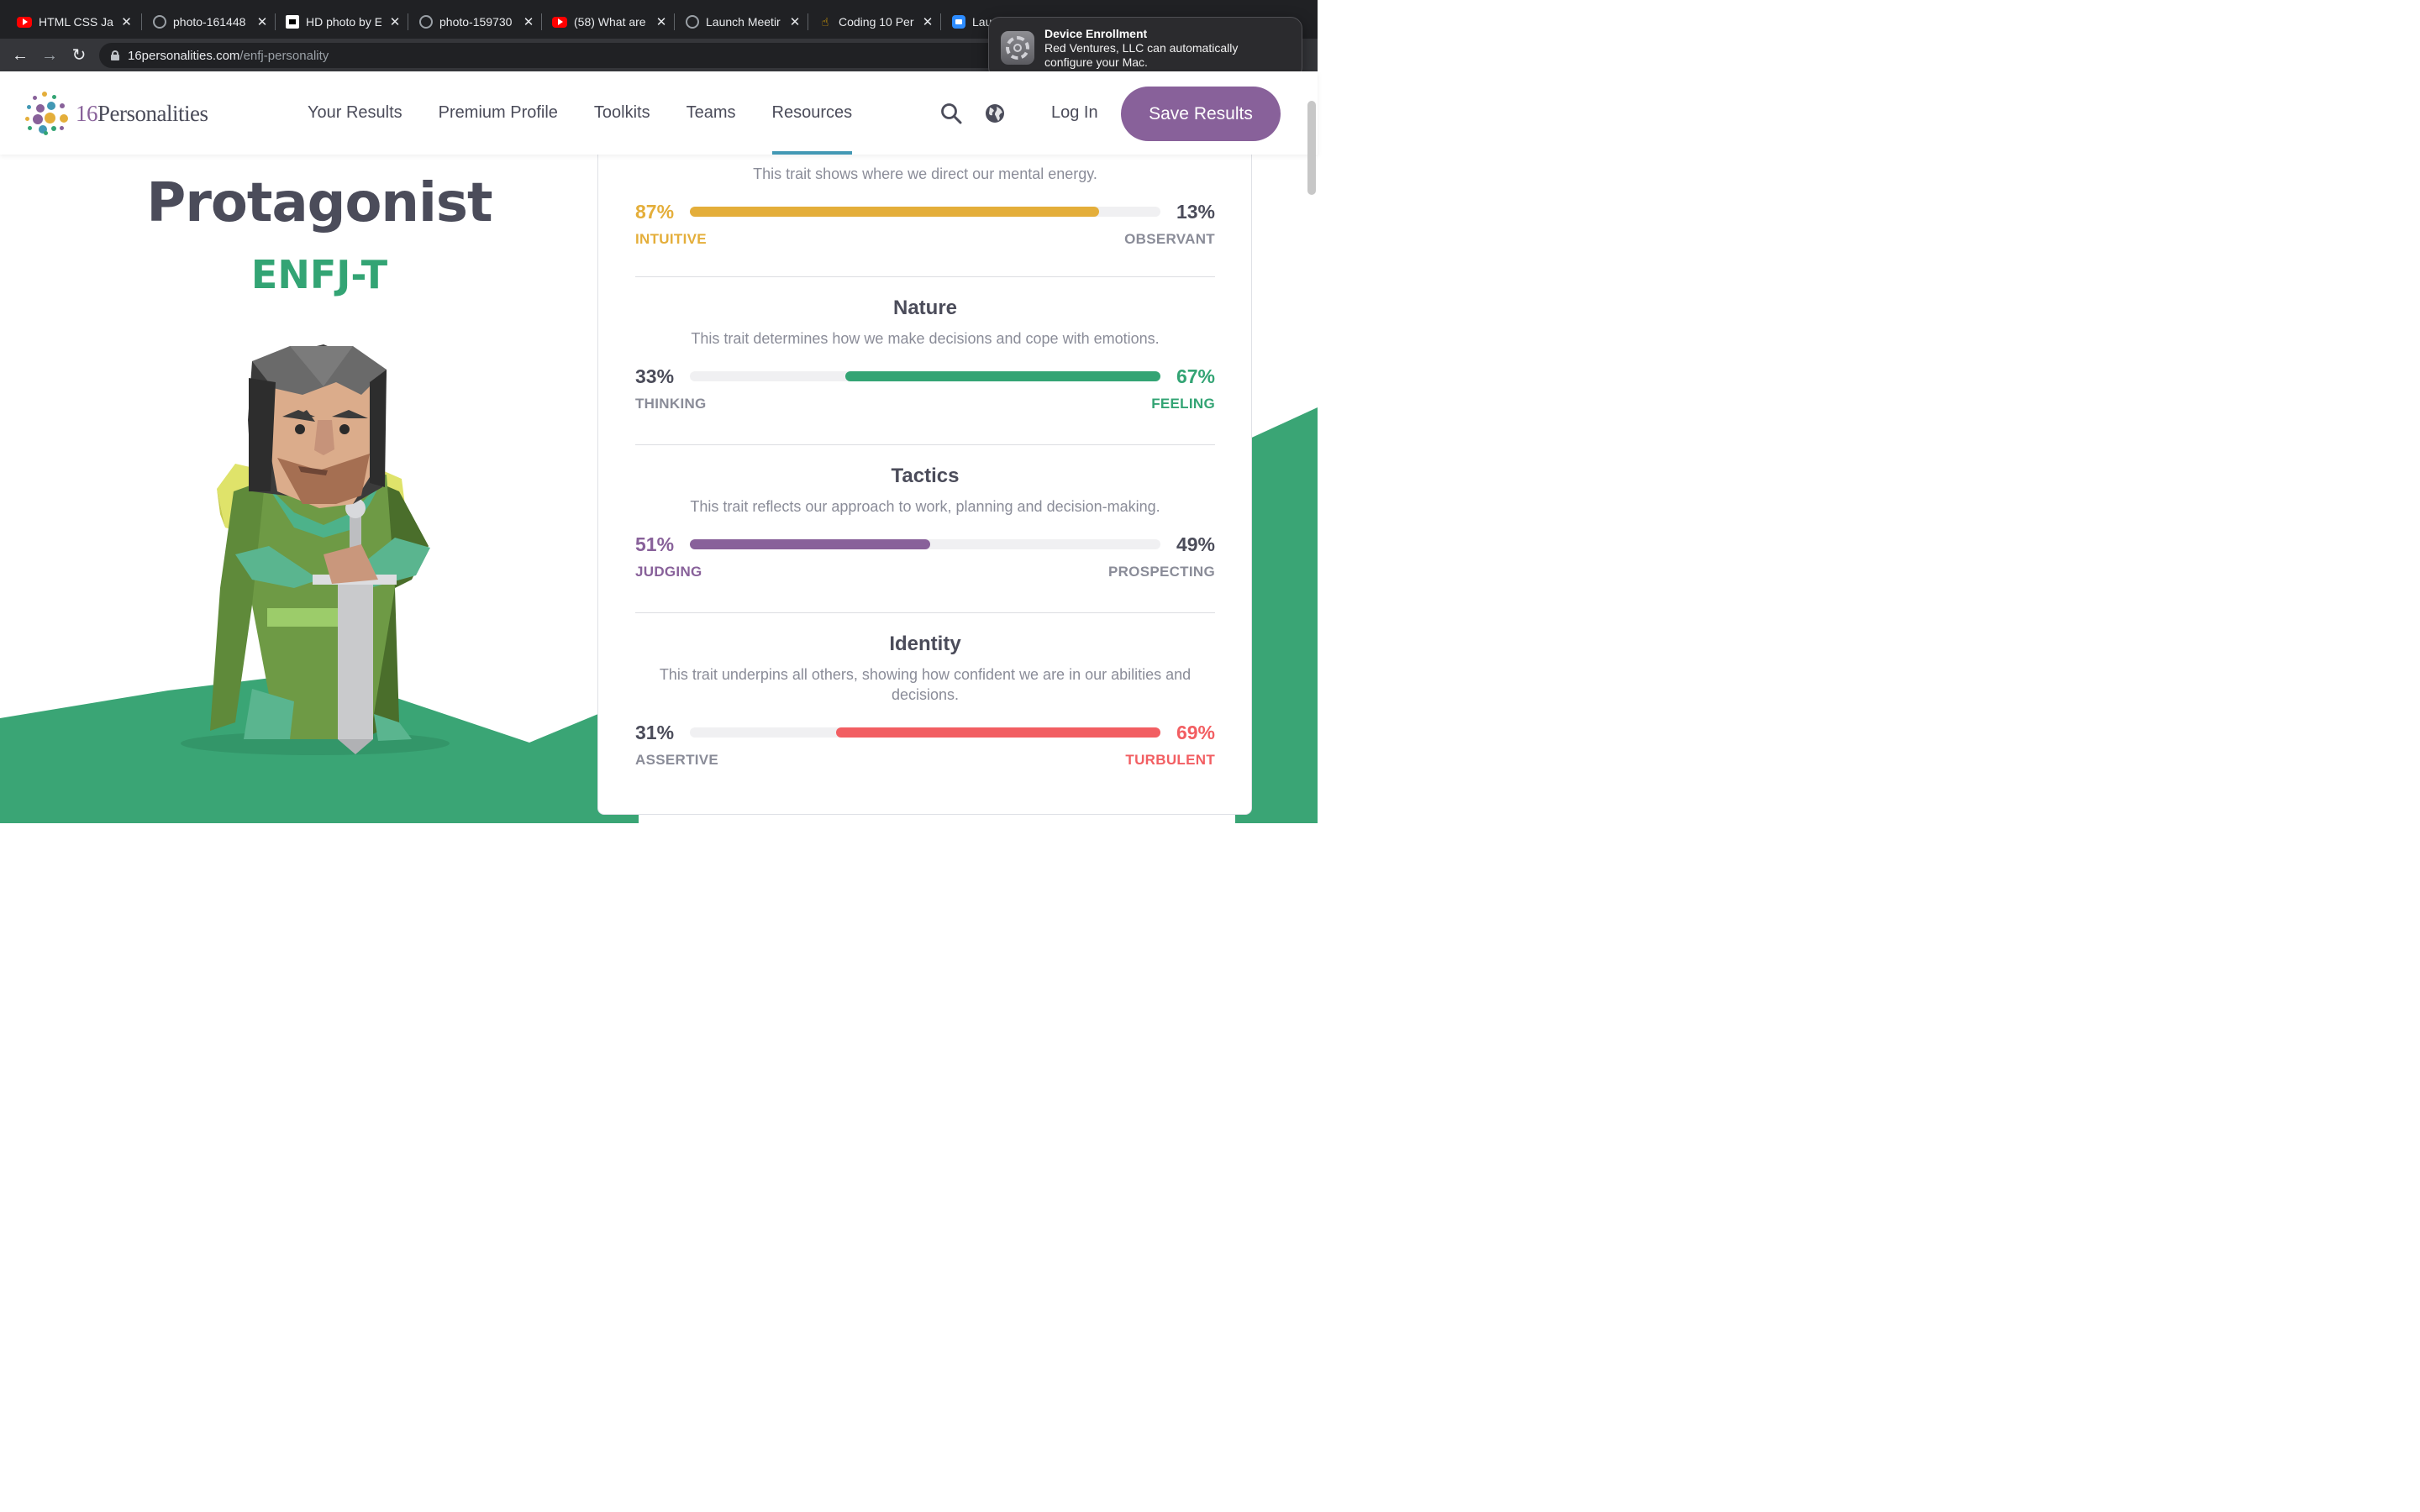 The image size is (2420, 1512). I want to click on logo-word: Personalities, so click(153, 113).